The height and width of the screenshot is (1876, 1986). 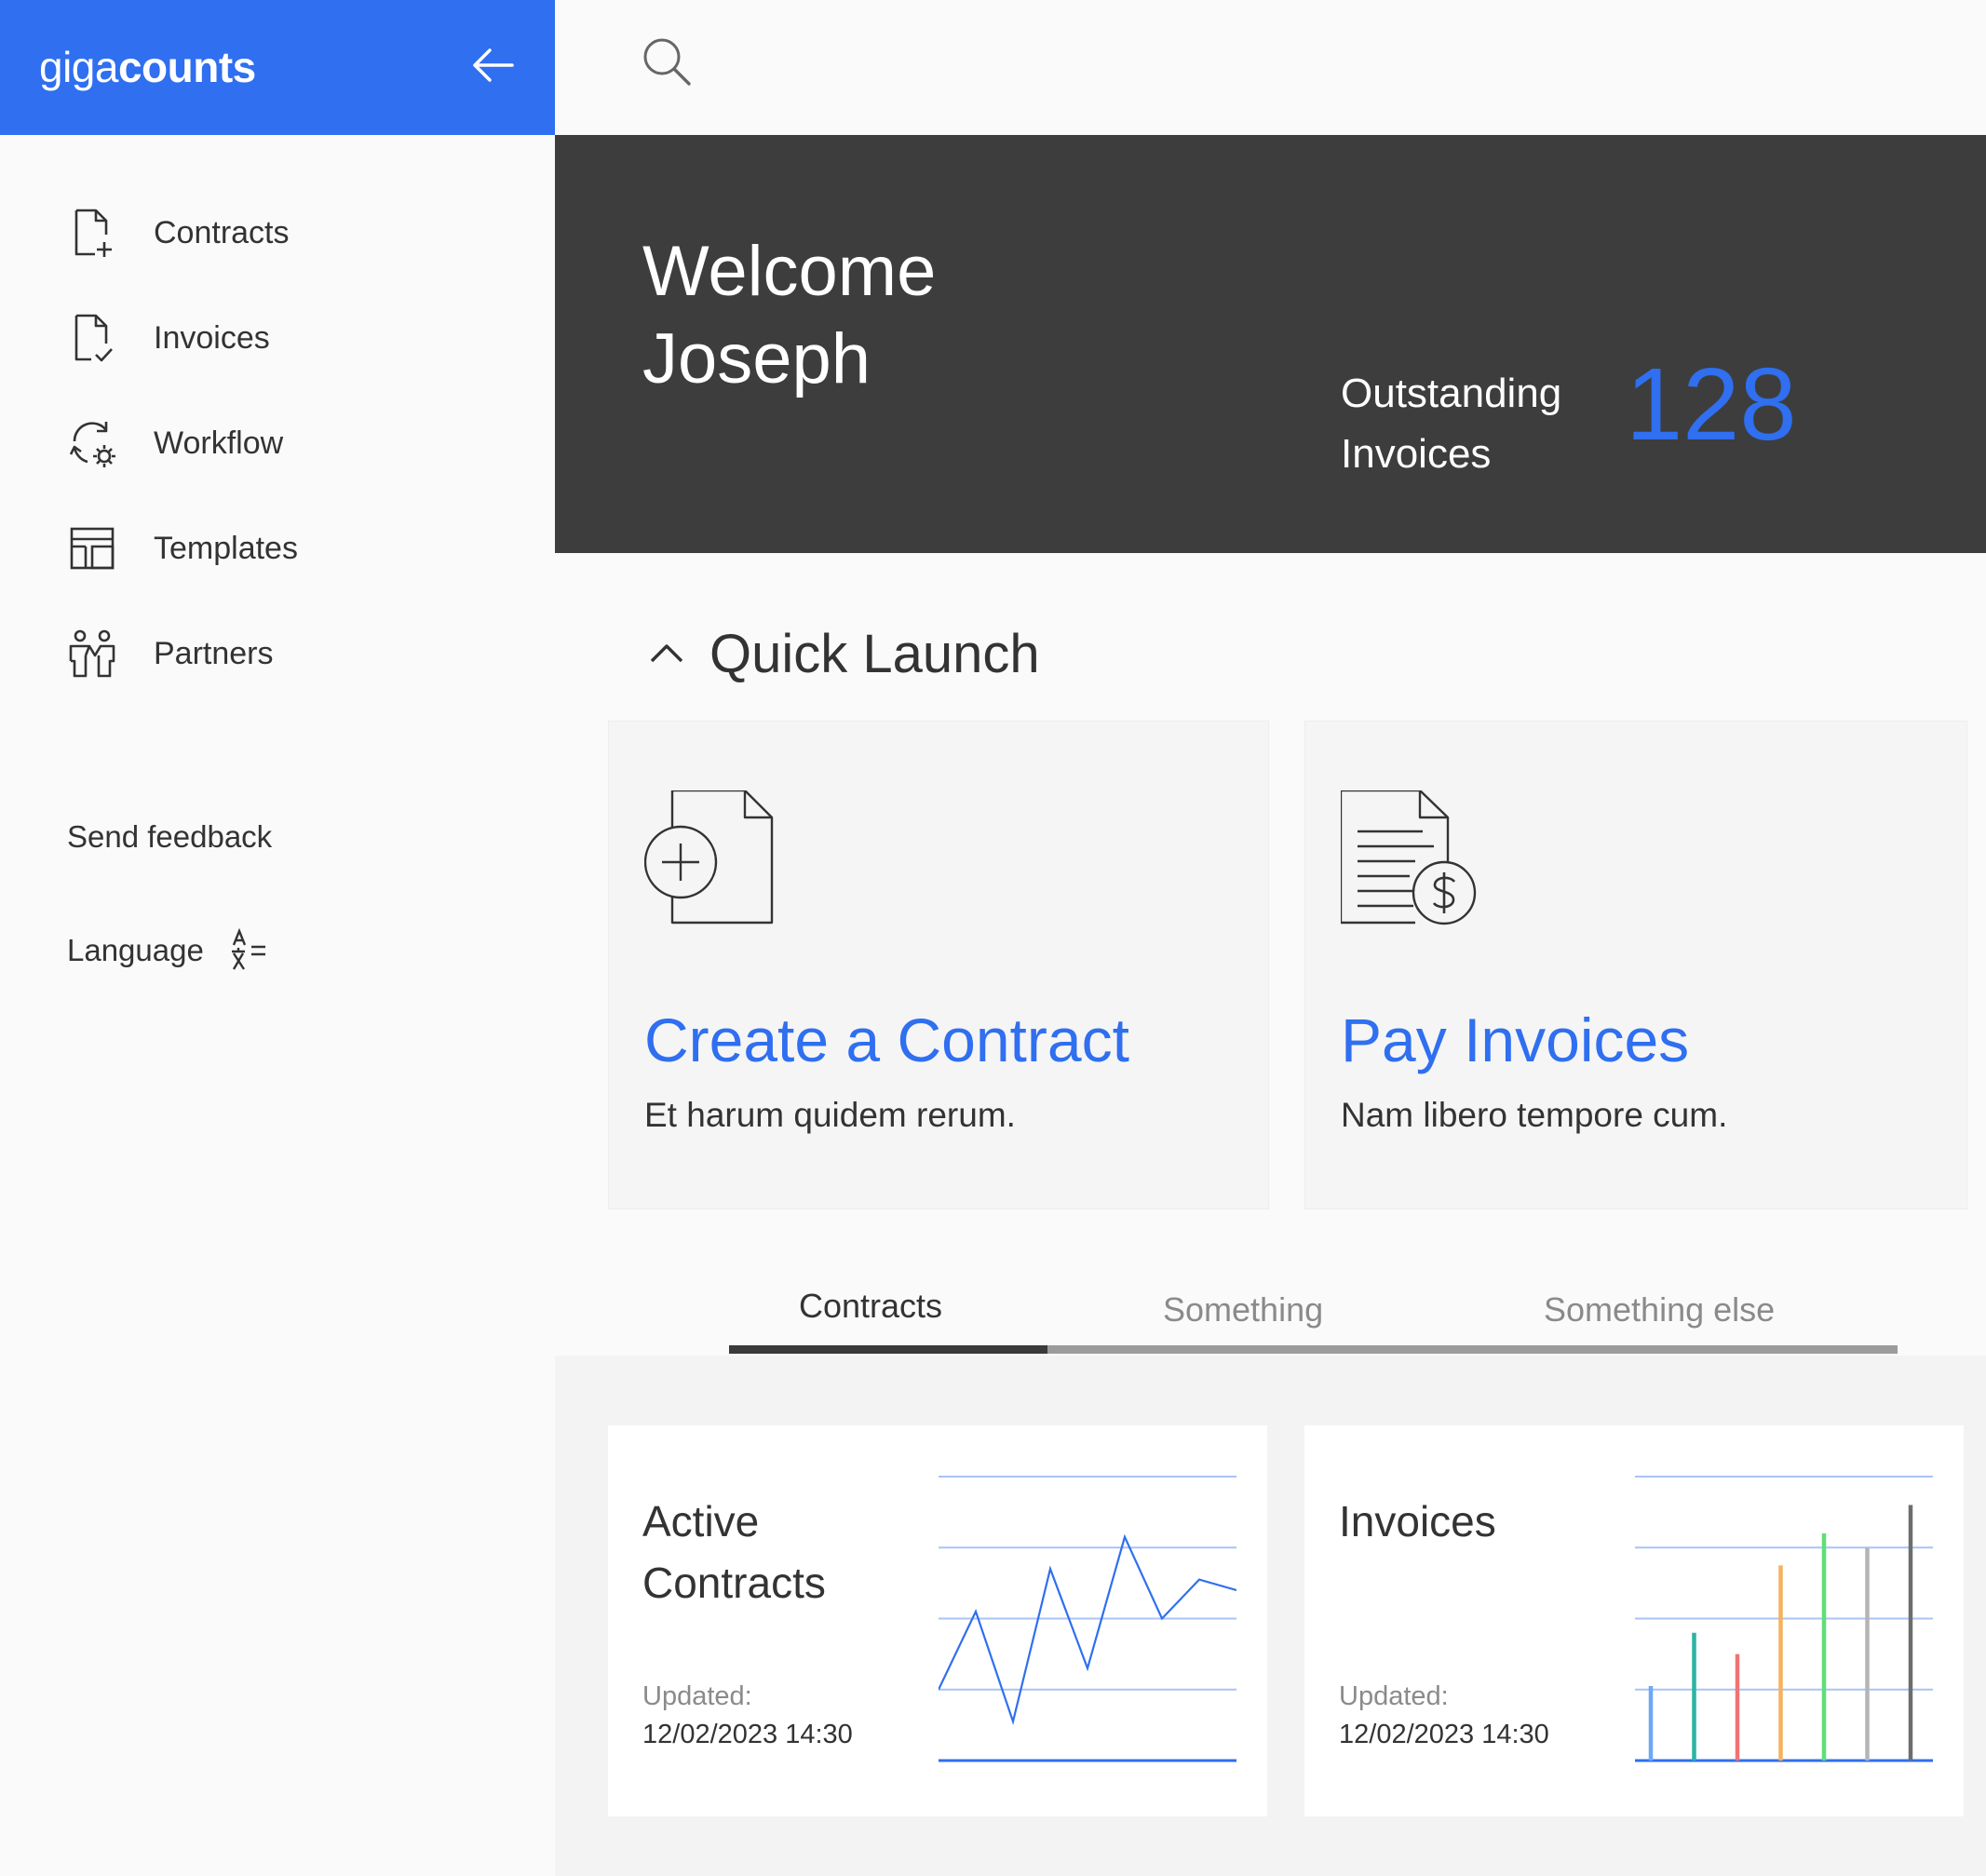 What do you see at coordinates (1243, 1309) in the screenshot?
I see `tab-something: Something` at bounding box center [1243, 1309].